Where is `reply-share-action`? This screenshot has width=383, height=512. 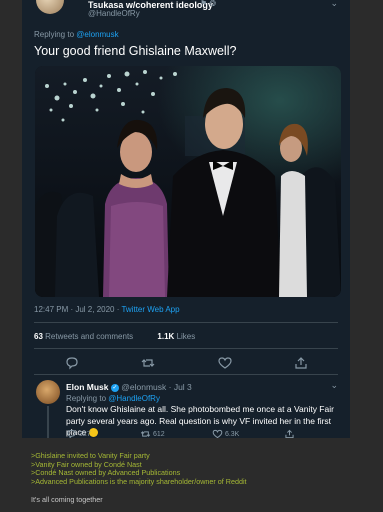
reply-share-action is located at coordinates (289, 433).